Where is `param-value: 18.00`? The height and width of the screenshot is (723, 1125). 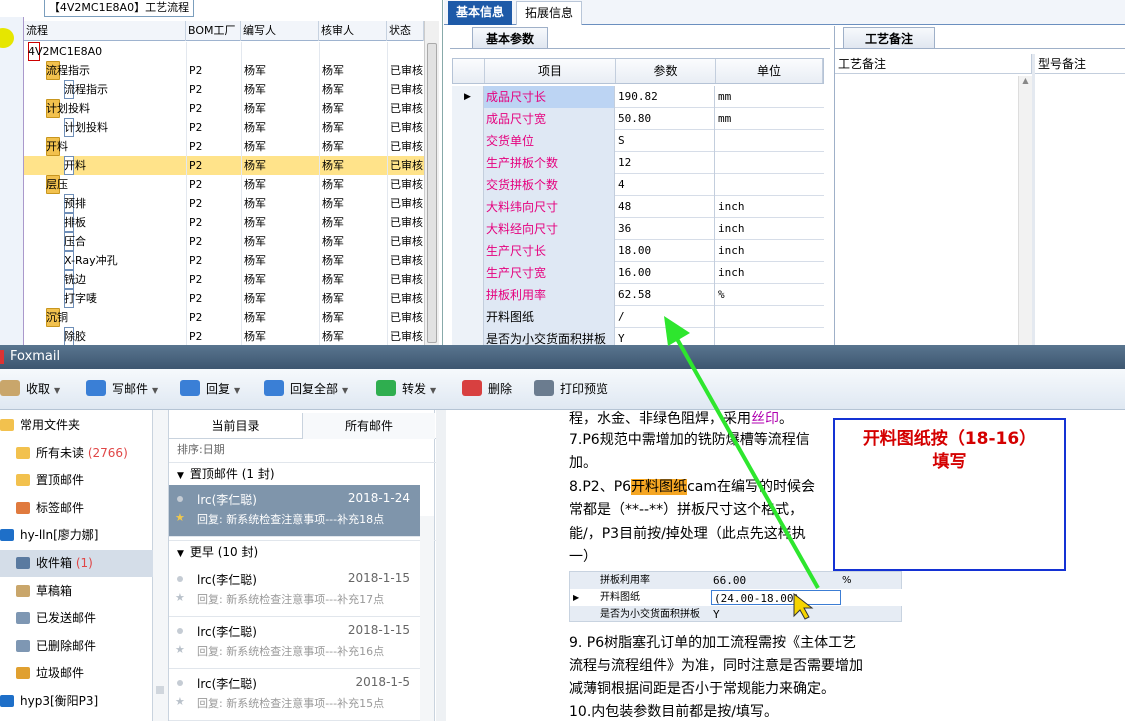
param-value: 18.00 is located at coordinates (665, 251).